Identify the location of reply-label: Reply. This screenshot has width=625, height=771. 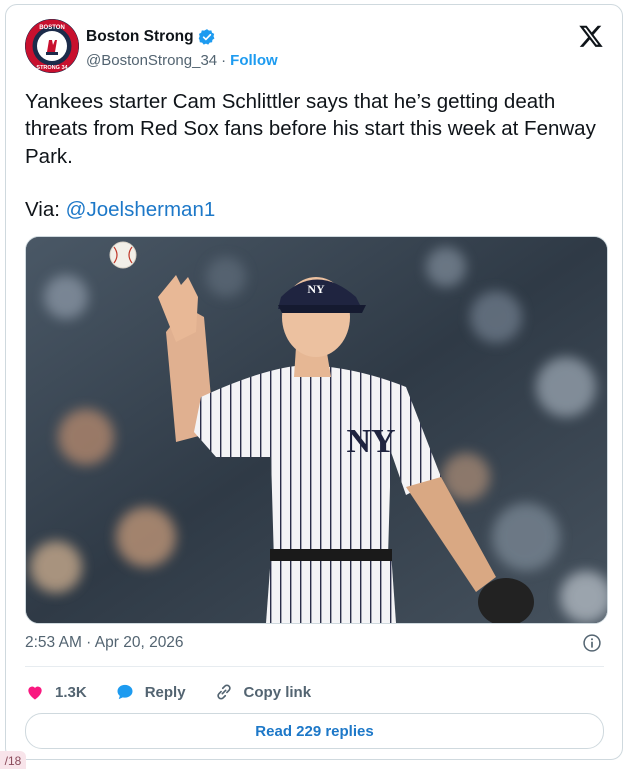
(165, 692).